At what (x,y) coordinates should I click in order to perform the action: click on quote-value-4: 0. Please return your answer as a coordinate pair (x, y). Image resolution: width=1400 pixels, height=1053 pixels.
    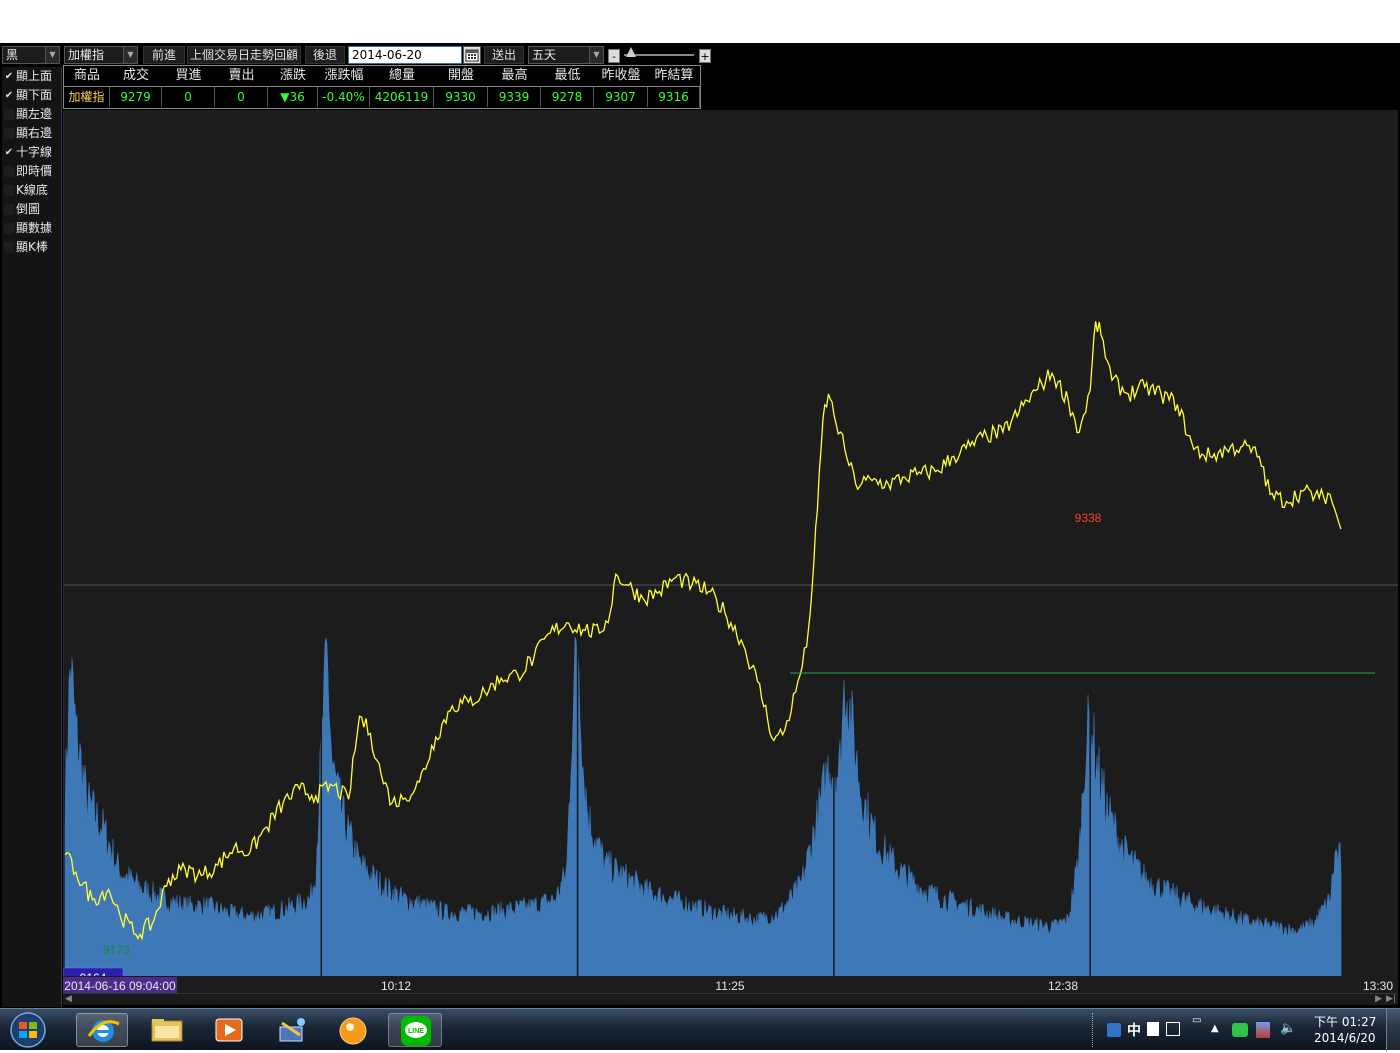
    Looking at the image, I should click on (241, 97).